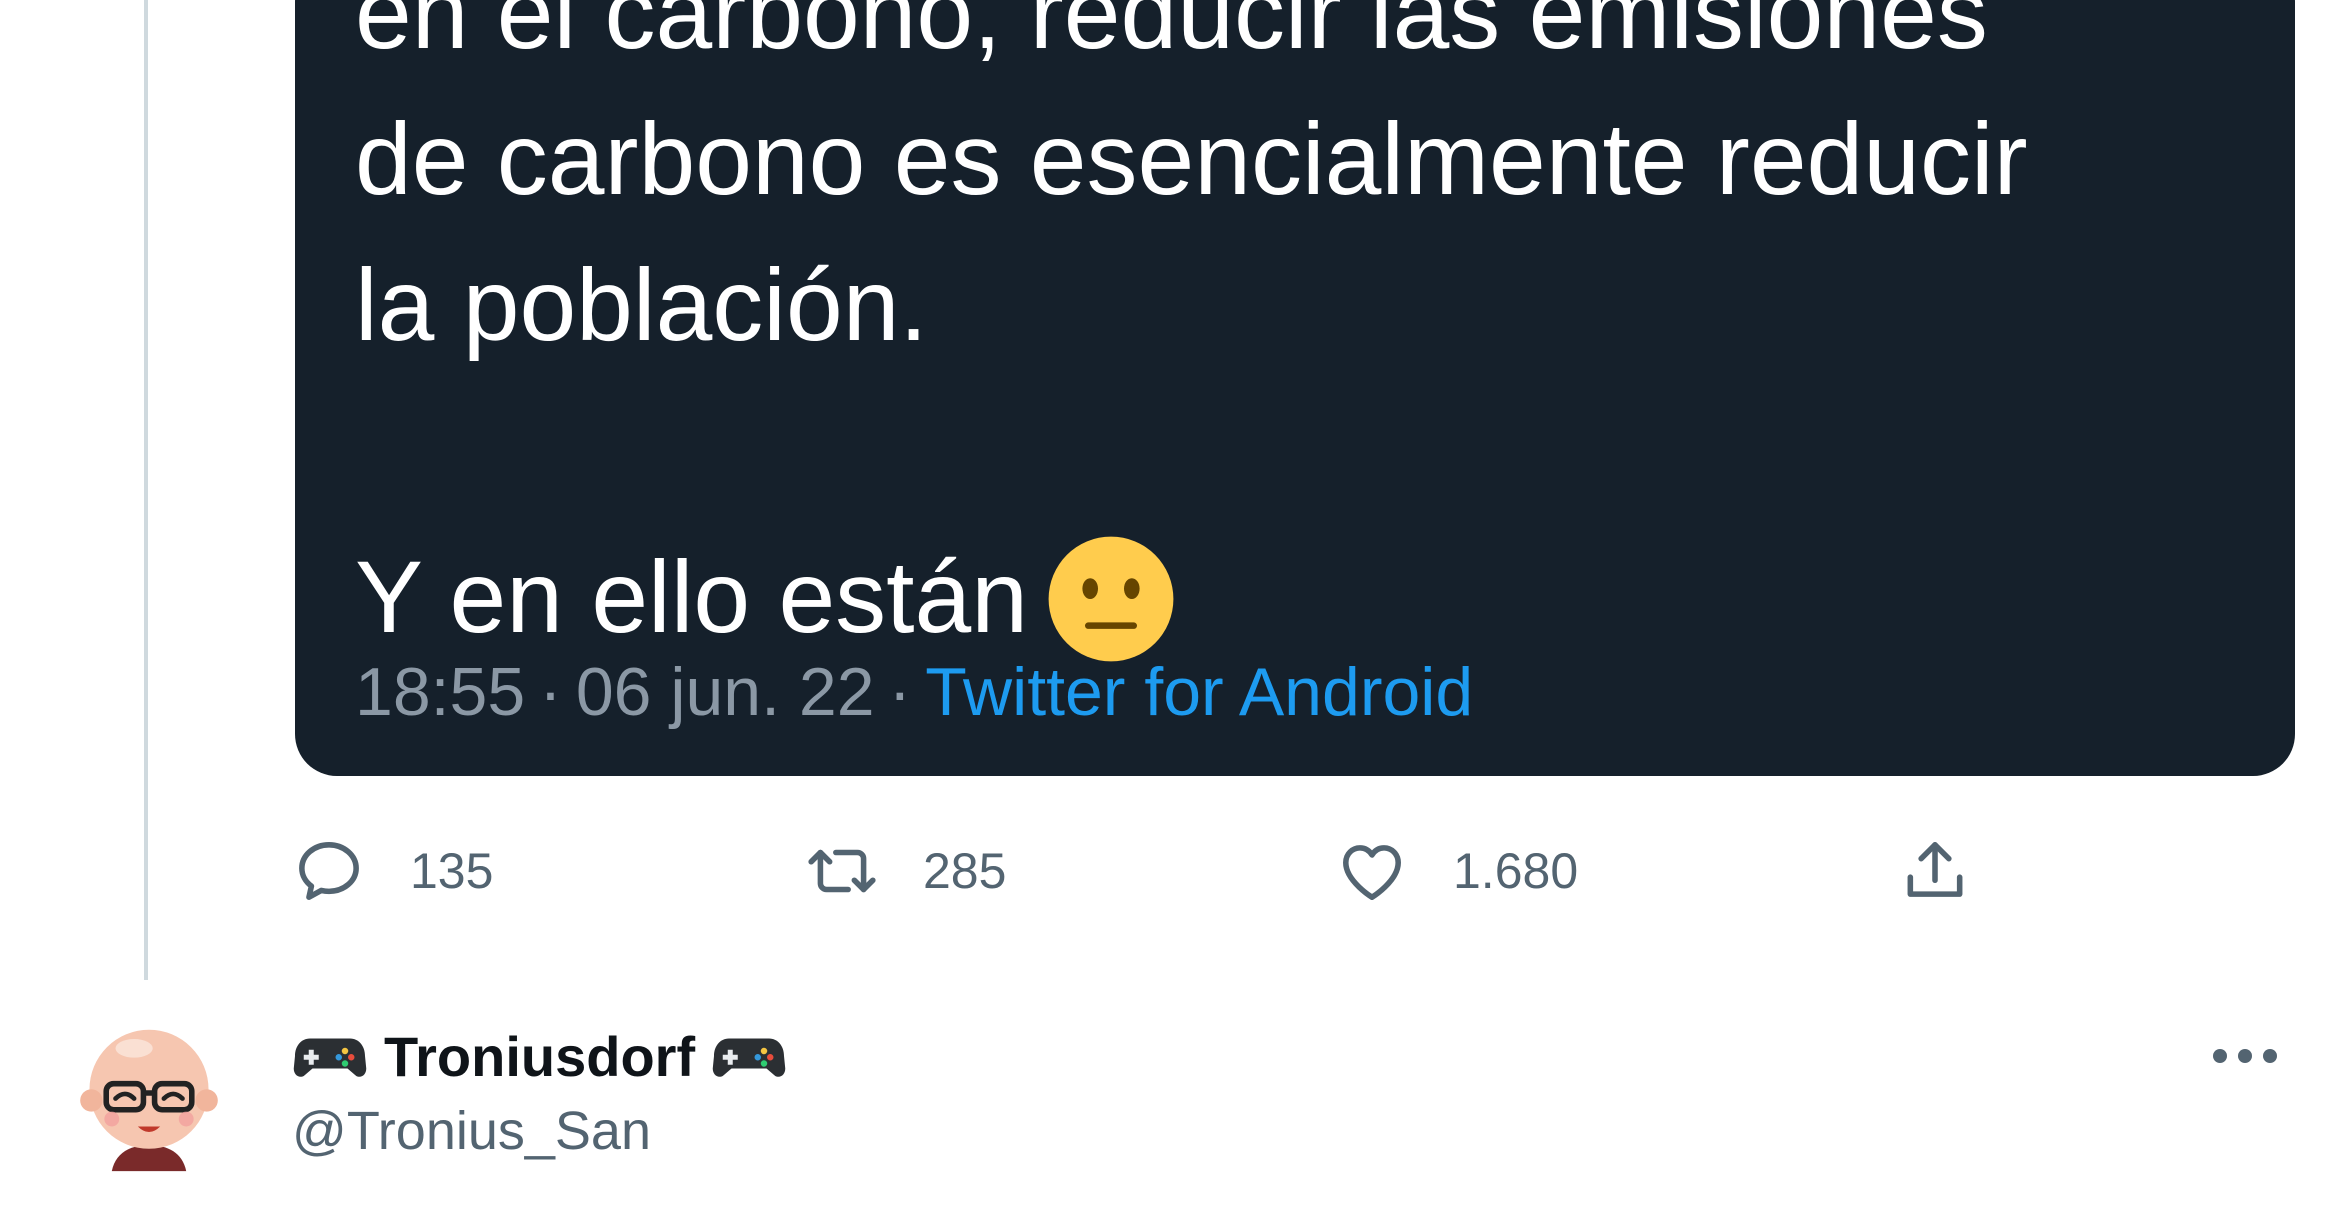 This screenshot has width=2350, height=1230. I want to click on tweet-source-link: Twitter for Android, so click(1199, 692).